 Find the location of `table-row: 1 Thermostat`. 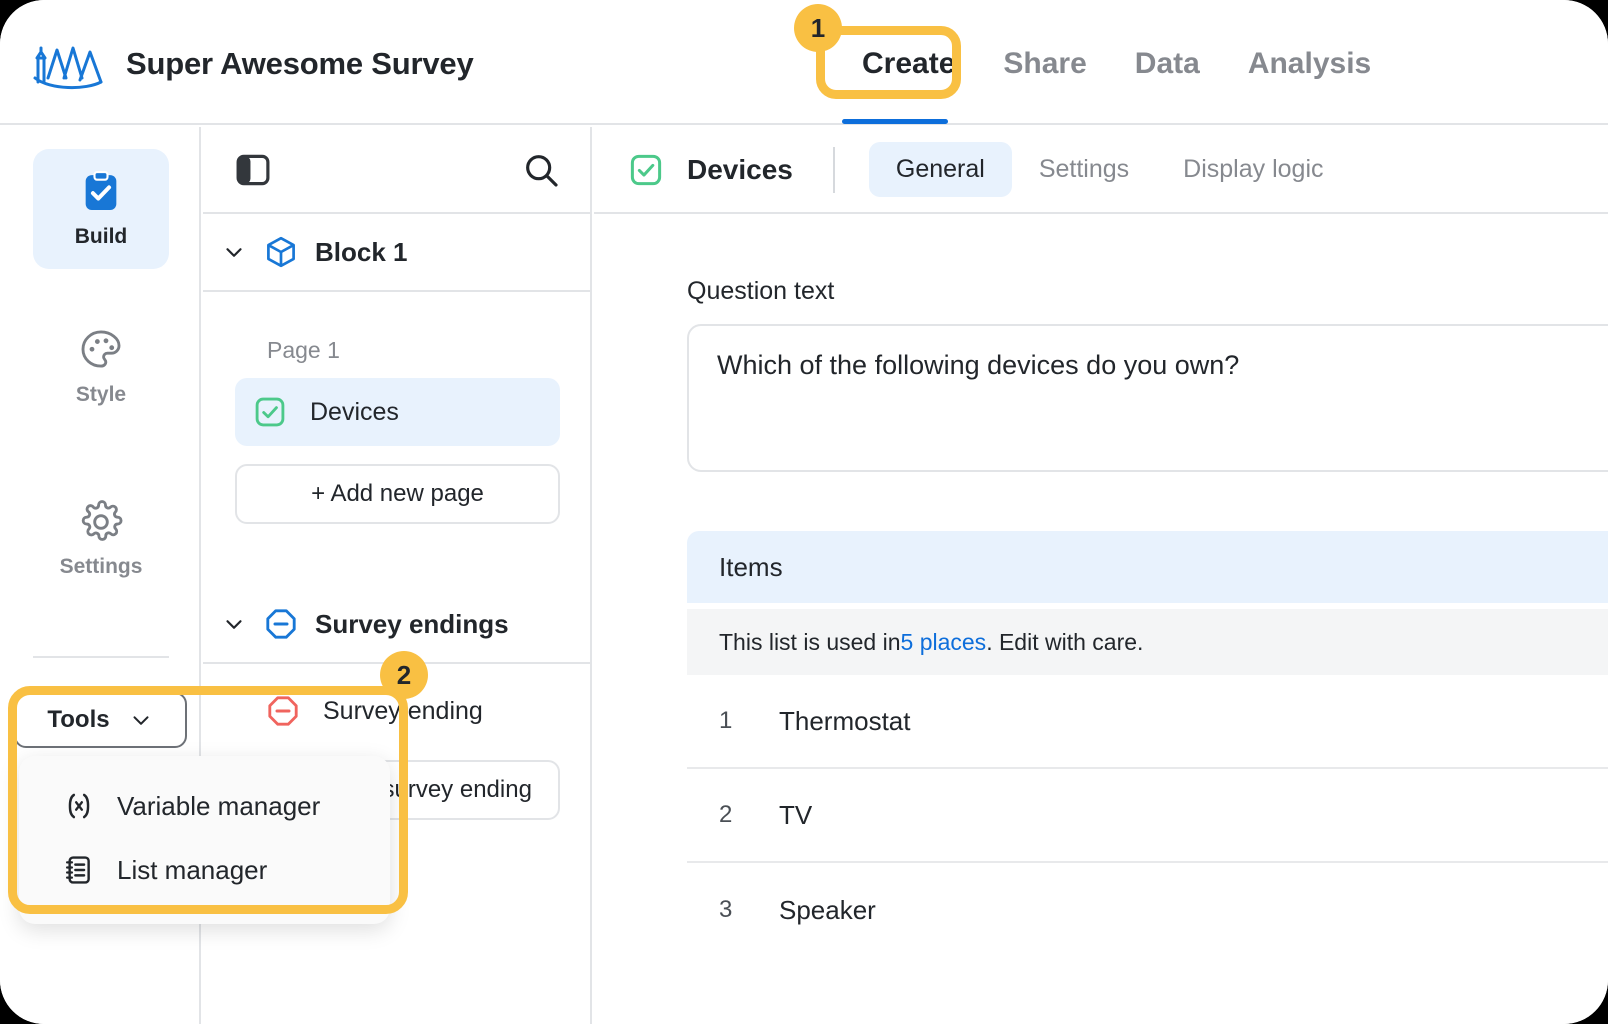

table-row: 1 Thermostat is located at coordinates (1147, 722).